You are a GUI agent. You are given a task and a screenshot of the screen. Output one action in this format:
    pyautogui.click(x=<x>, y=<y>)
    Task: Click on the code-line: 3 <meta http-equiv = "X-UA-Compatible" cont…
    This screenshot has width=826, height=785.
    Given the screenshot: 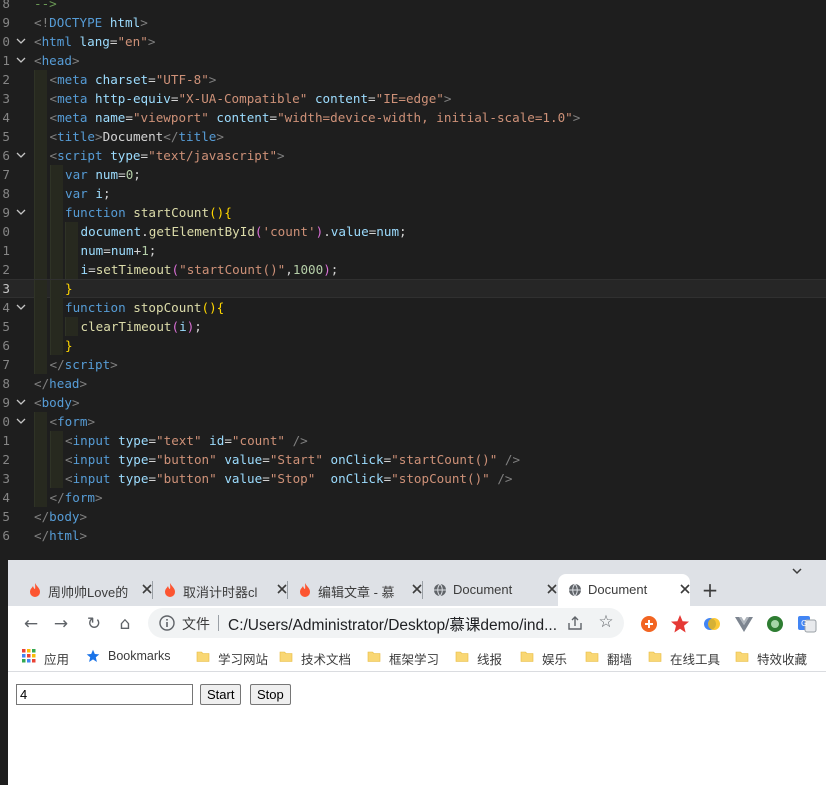 What is the action you would take?
    pyautogui.click(x=413, y=98)
    